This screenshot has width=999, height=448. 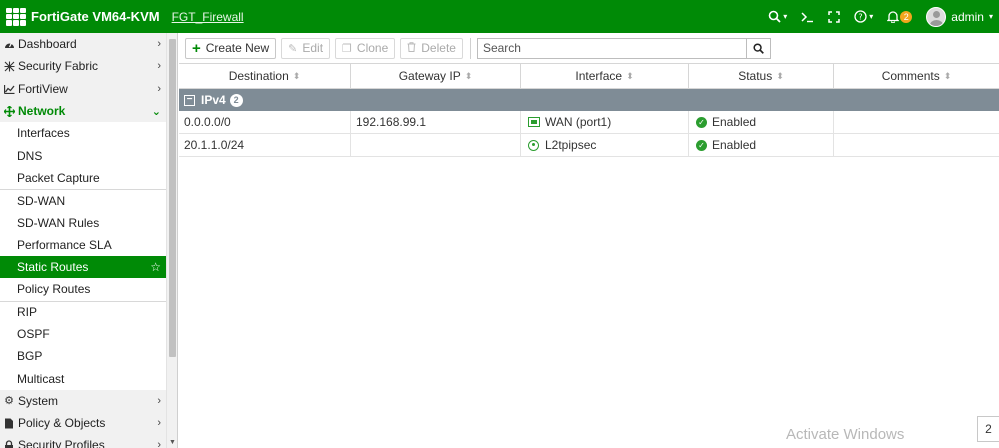 What do you see at coordinates (910, 76) in the screenshot?
I see `column-label: Comments` at bounding box center [910, 76].